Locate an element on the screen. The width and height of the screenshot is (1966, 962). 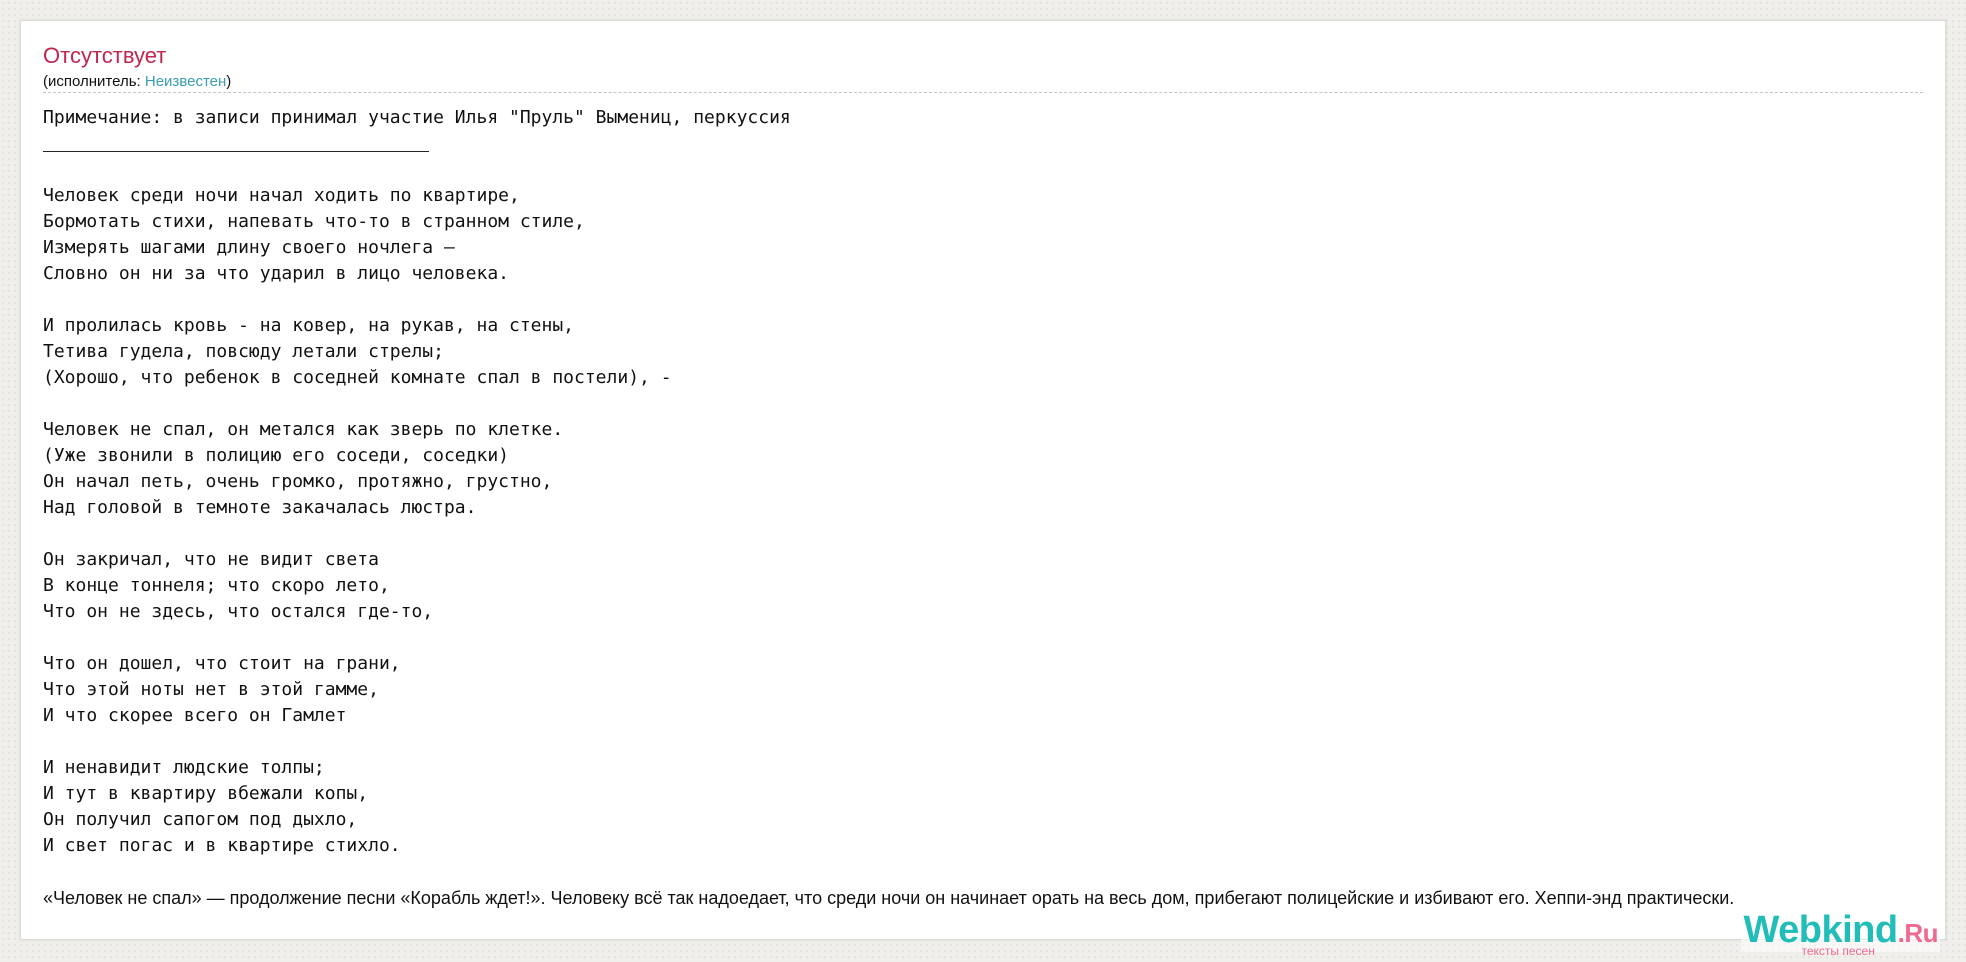
performer-link: Неизвестен is located at coordinates (185, 81).